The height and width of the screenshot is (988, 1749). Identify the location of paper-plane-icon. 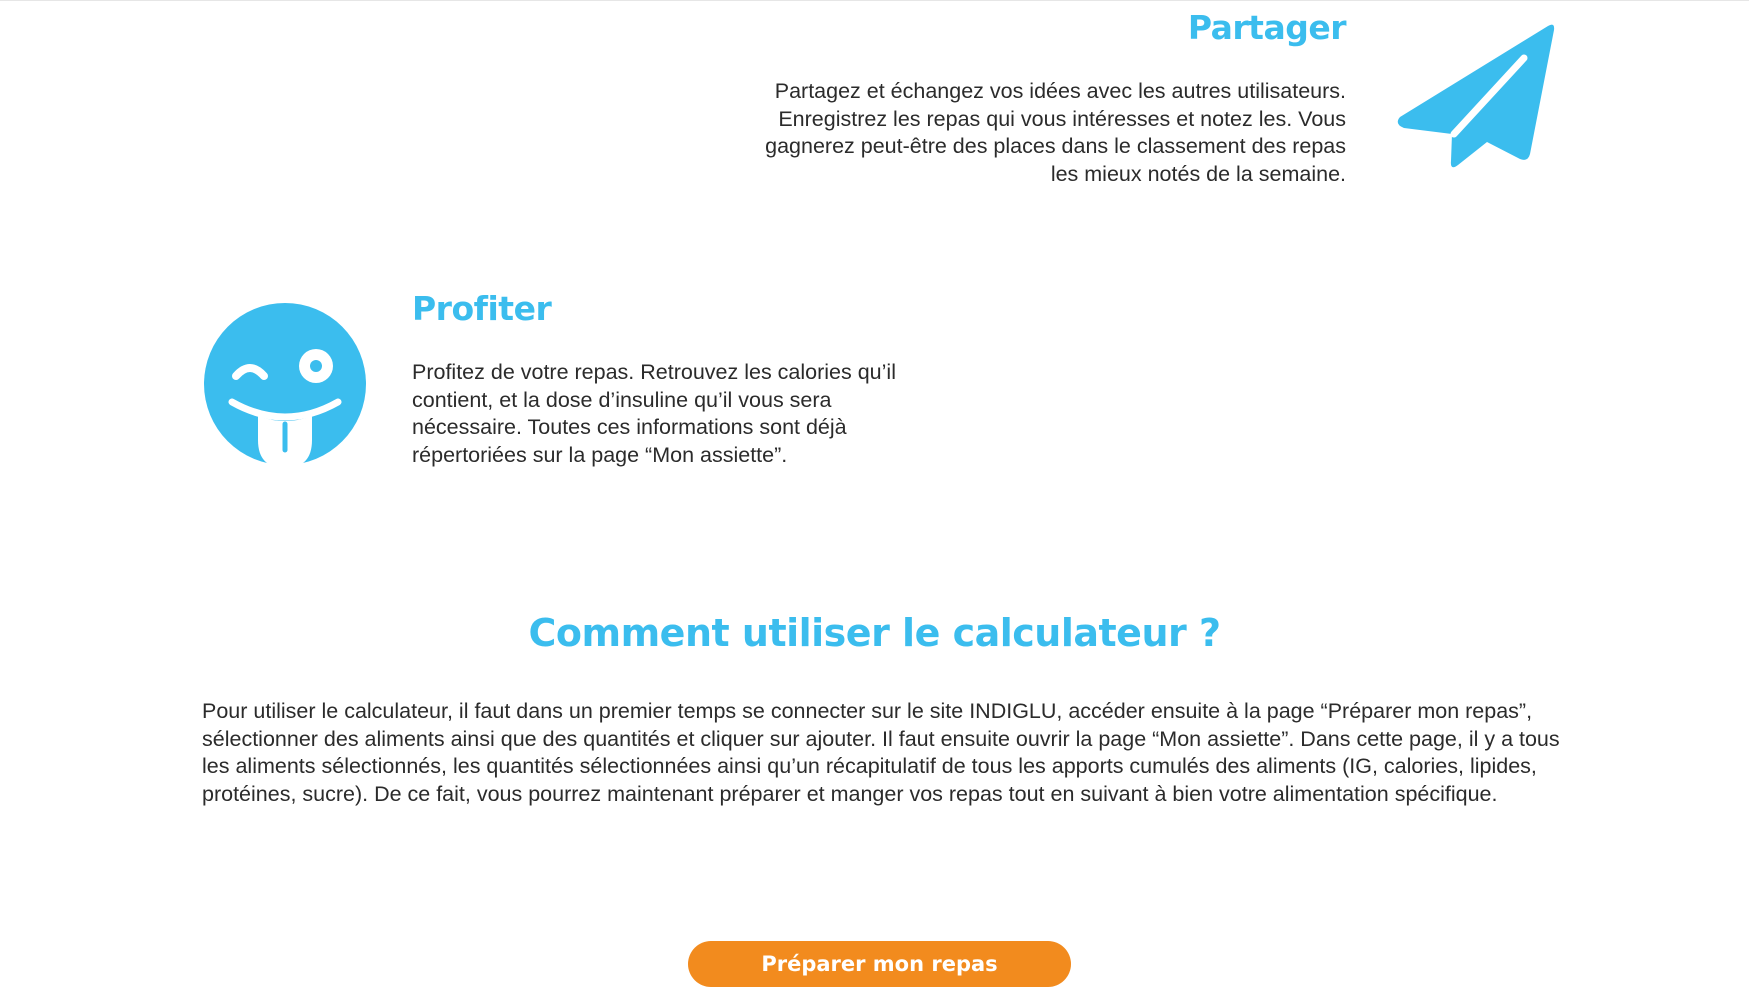
(1477, 107).